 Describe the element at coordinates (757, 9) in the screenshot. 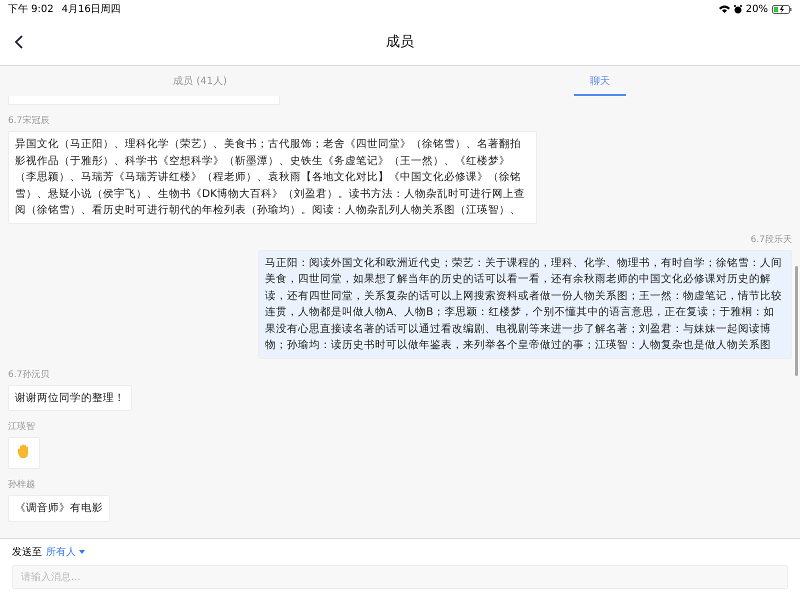

I see `battery-percent: 20%` at that location.